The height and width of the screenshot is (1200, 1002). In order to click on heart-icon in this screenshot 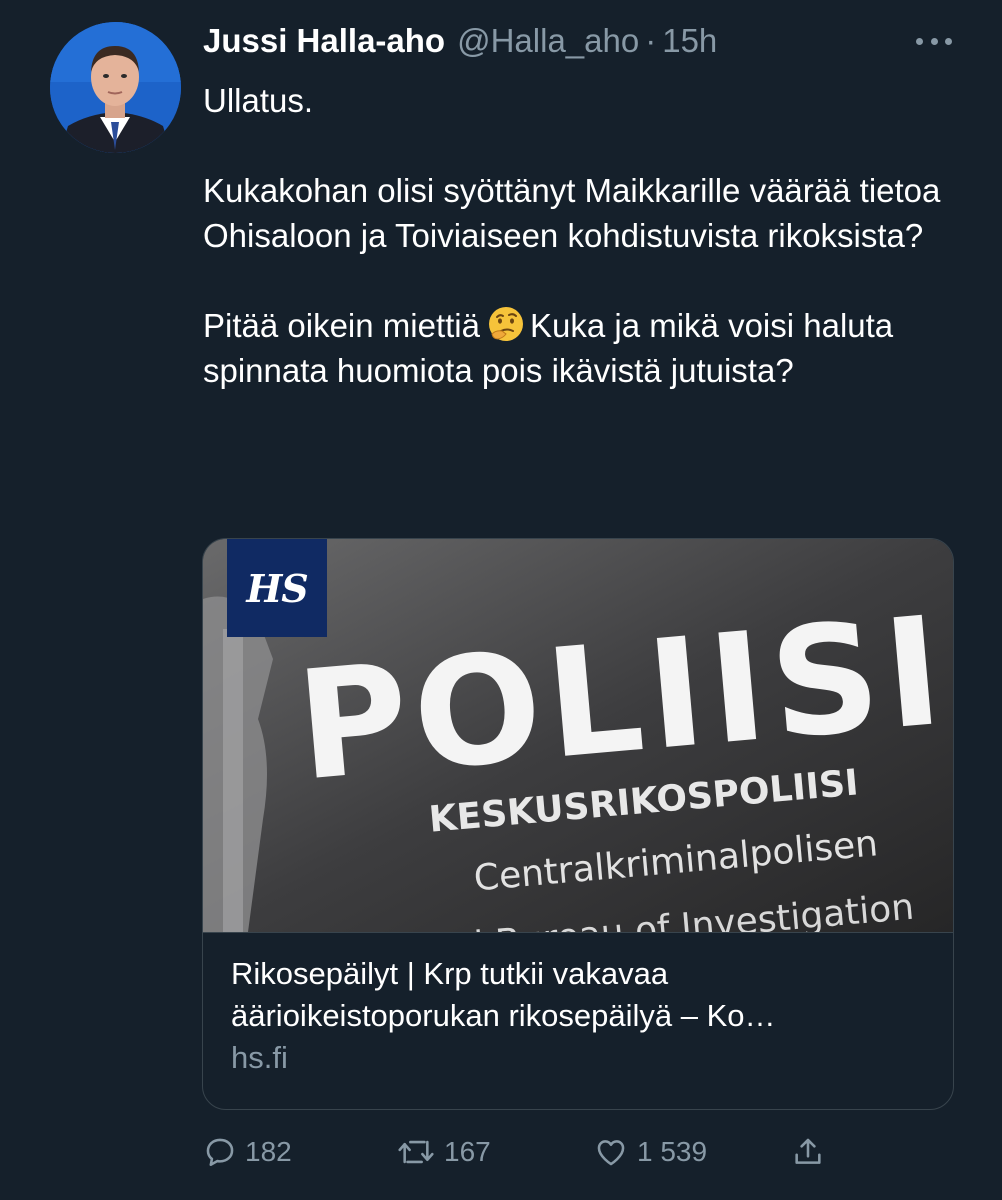, I will do `click(611, 1153)`.